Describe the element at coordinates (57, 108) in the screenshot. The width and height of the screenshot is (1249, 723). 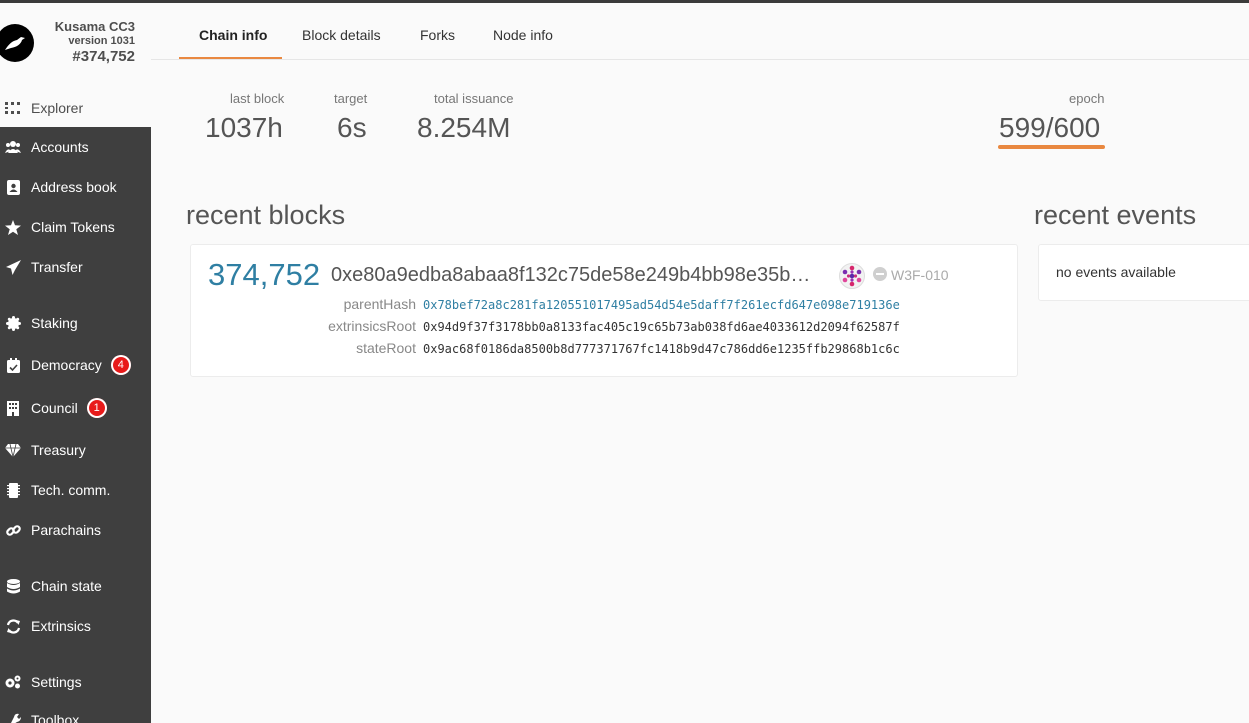
I see `sidebar-item-label: Explorer` at that location.